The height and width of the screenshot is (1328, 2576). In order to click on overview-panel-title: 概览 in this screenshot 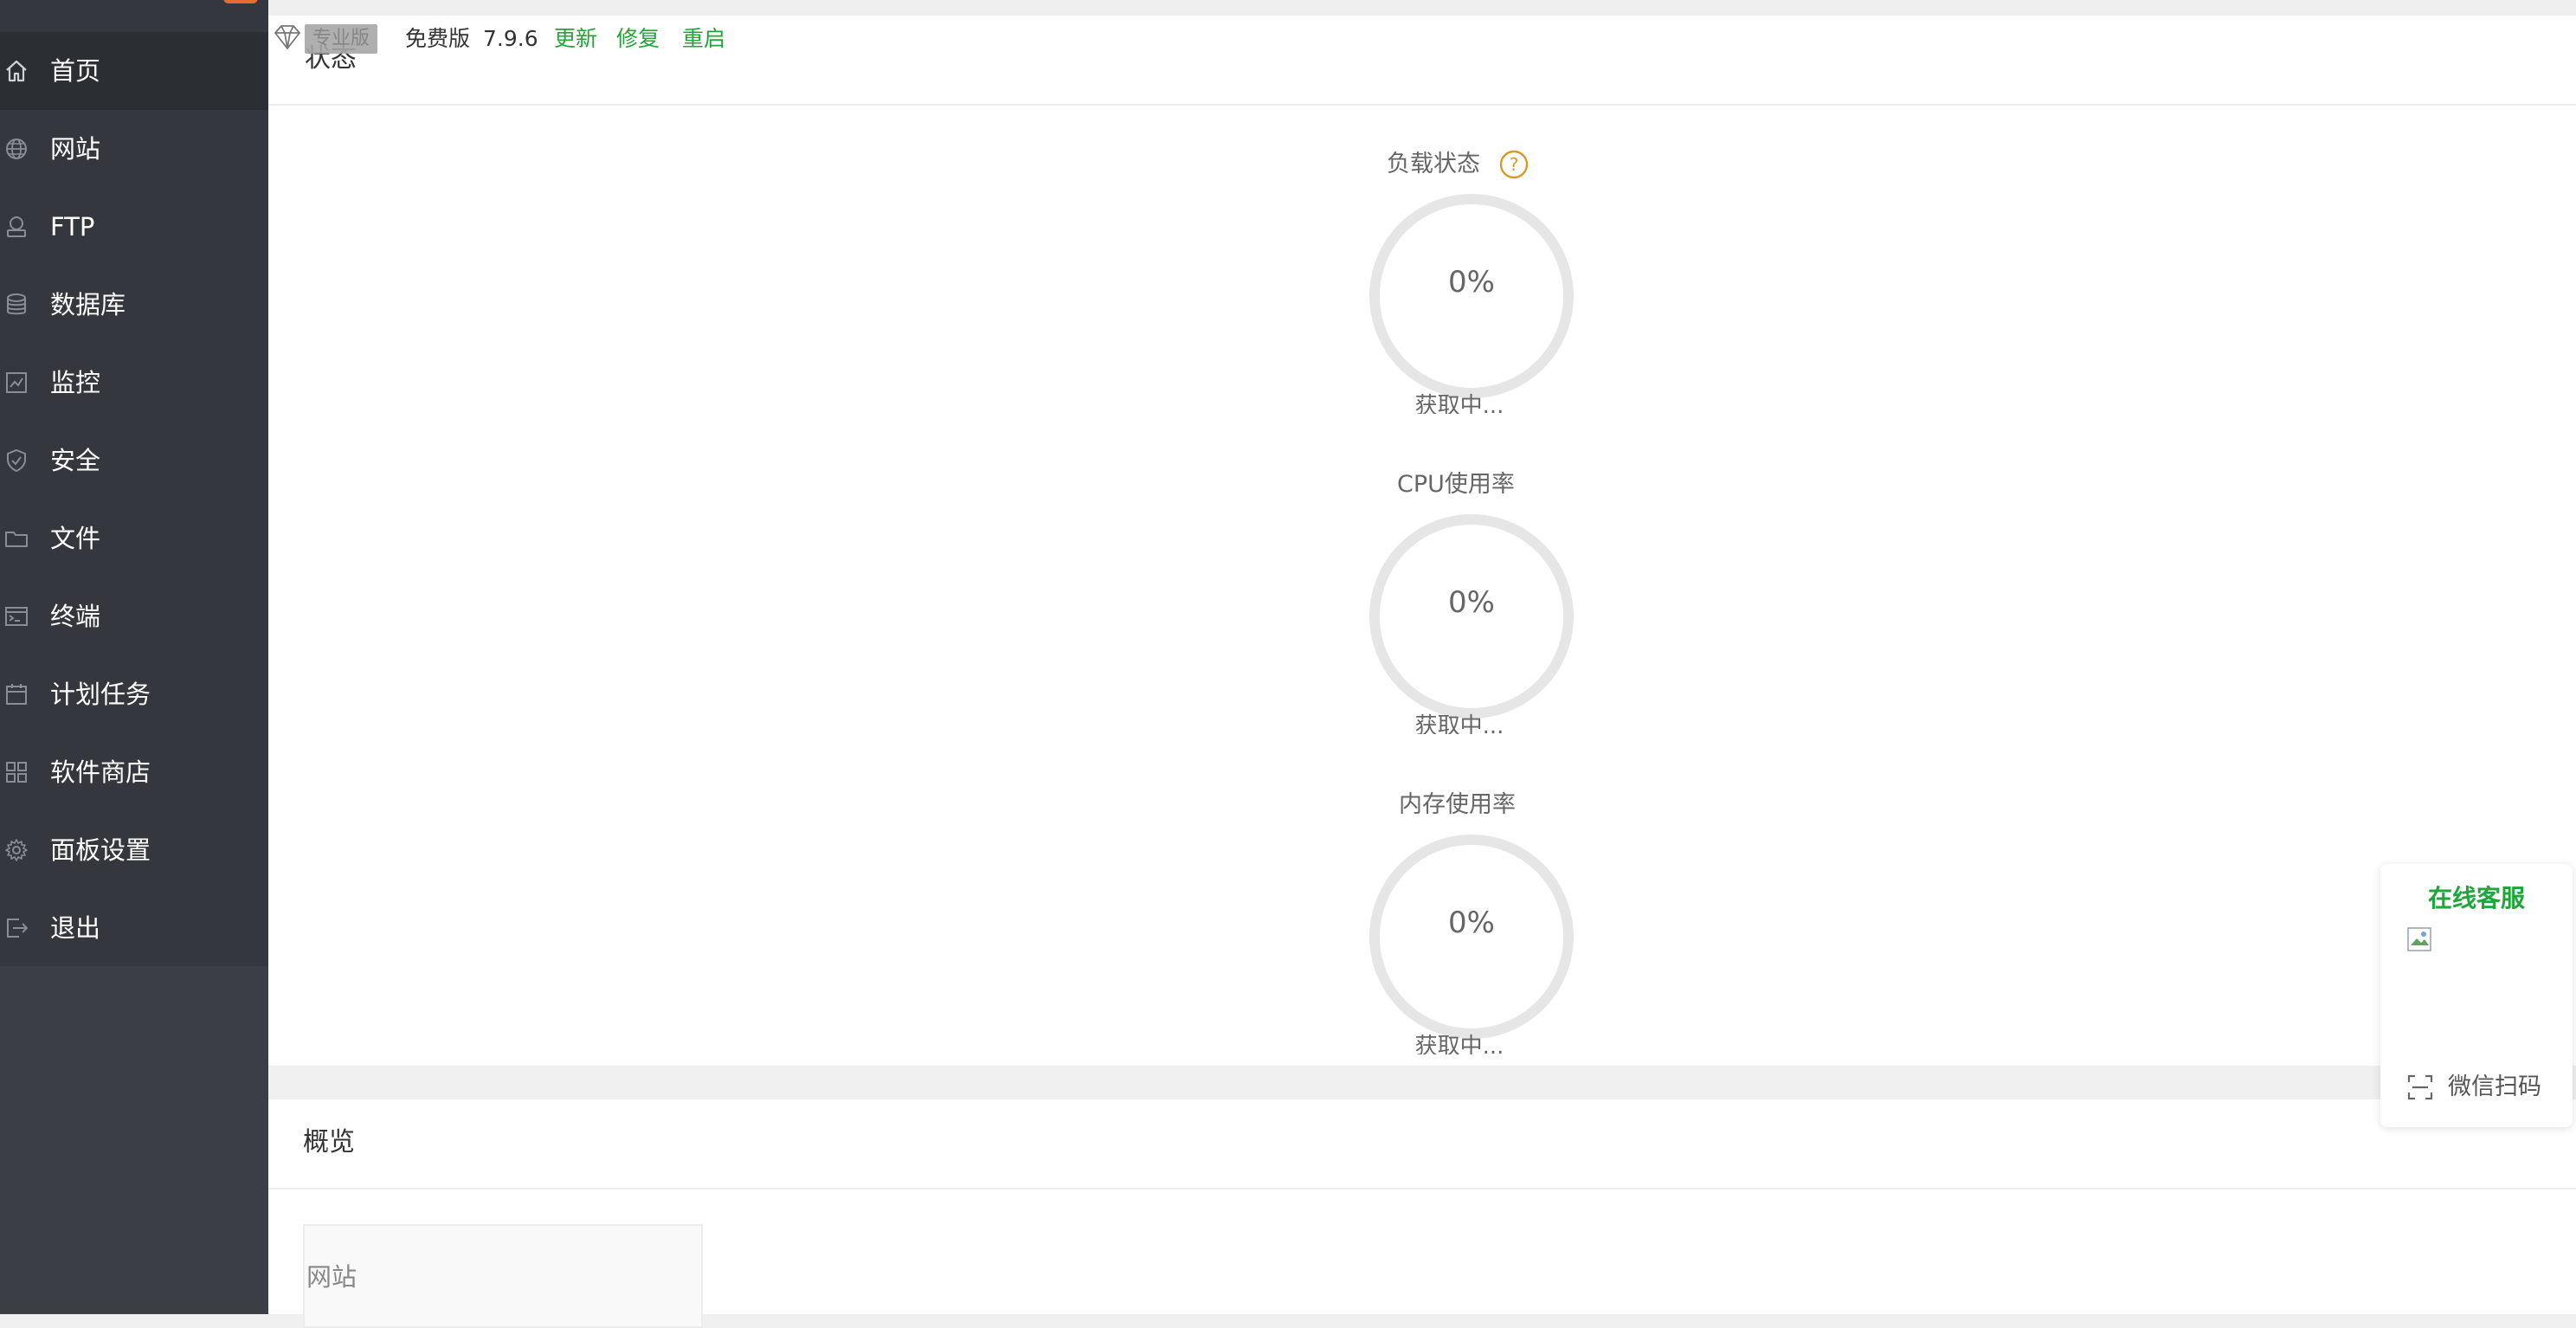, I will do `click(329, 1142)`.